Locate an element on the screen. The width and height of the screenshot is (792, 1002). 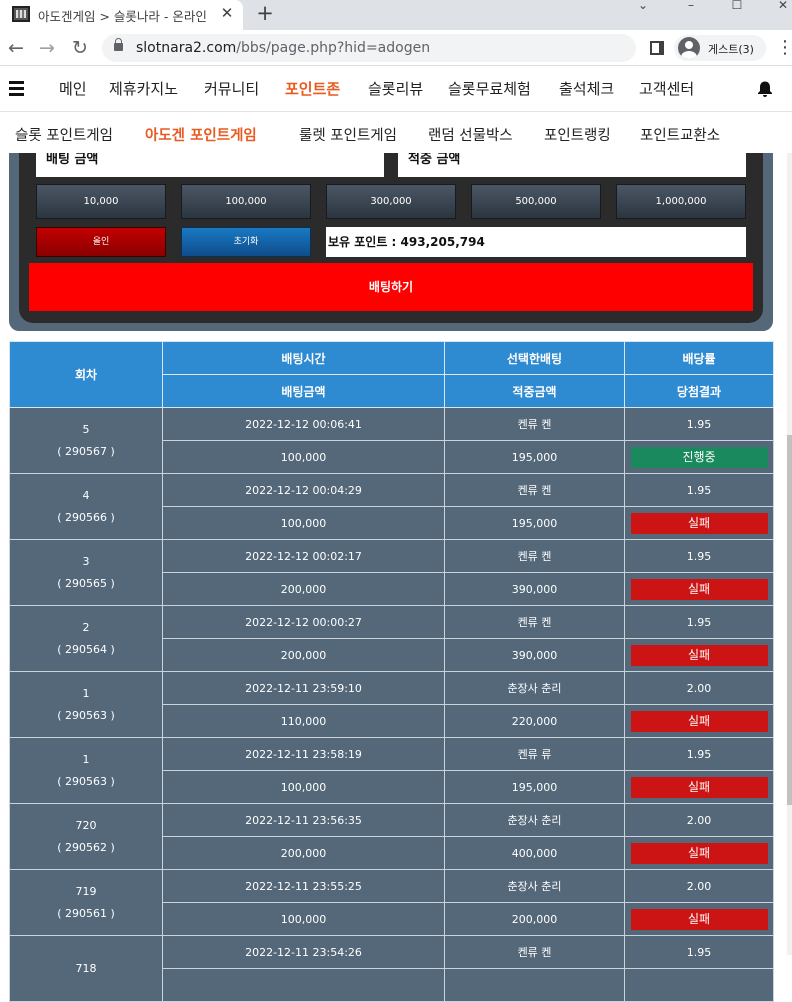
nav-item-main: 메인 is located at coordinates (73, 88).